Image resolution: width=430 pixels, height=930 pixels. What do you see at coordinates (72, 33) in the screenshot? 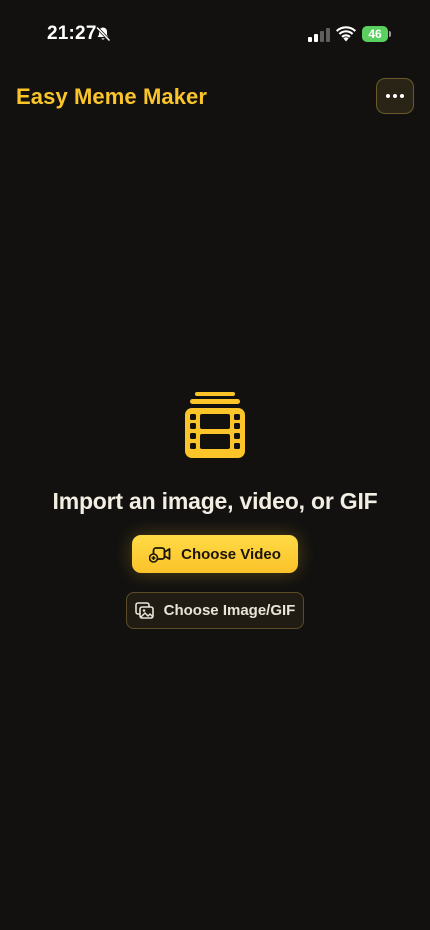
I see `status-time: 21:27` at bounding box center [72, 33].